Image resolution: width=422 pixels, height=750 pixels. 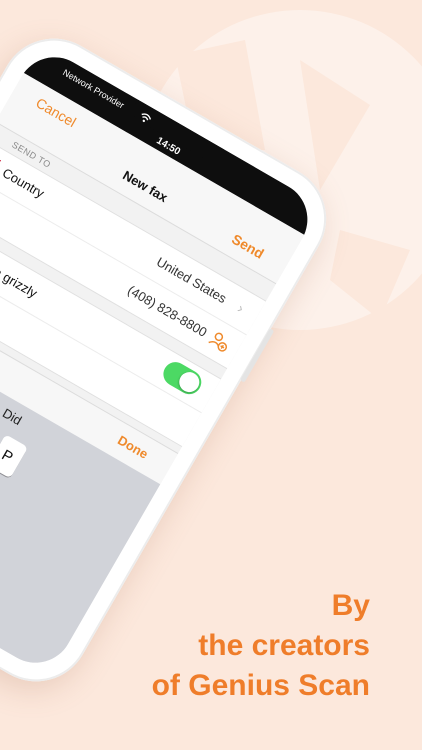 I want to click on toggle-knob, so click(x=189, y=382).